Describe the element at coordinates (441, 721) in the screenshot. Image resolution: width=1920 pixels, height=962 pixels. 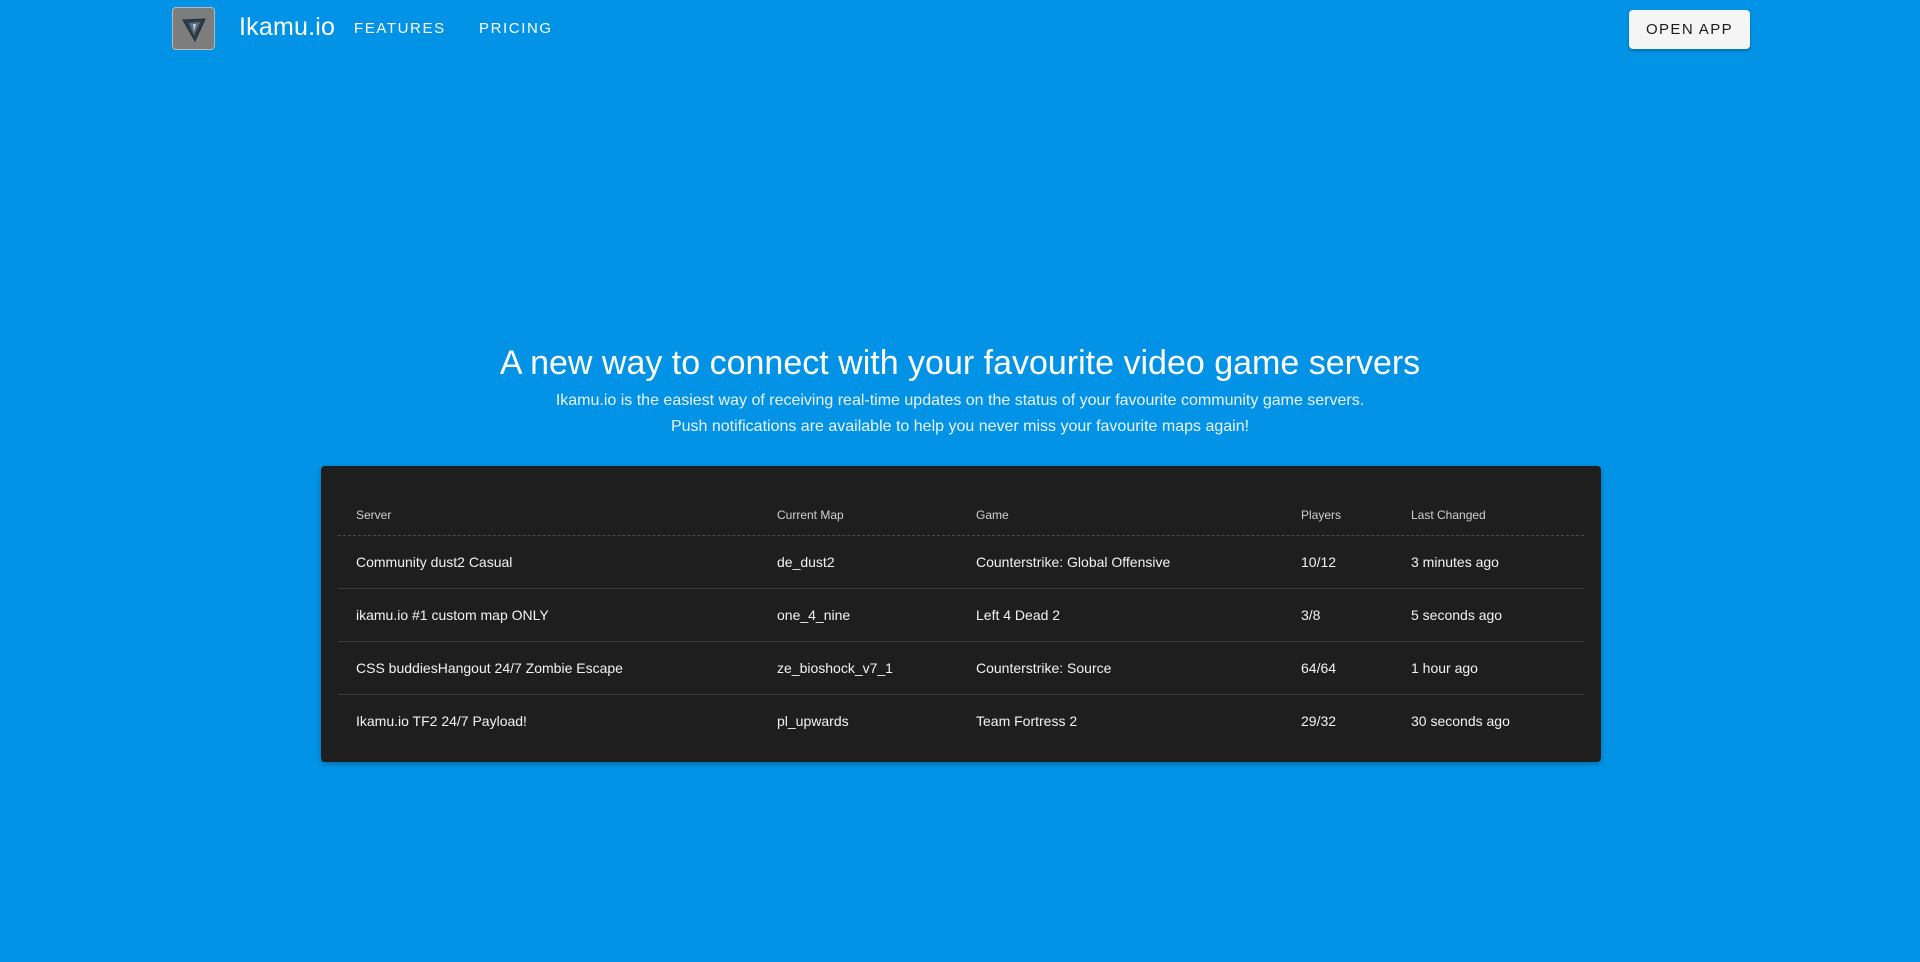
I see `server-name: Ikamu.io TF2 24/7 Payload!` at that location.